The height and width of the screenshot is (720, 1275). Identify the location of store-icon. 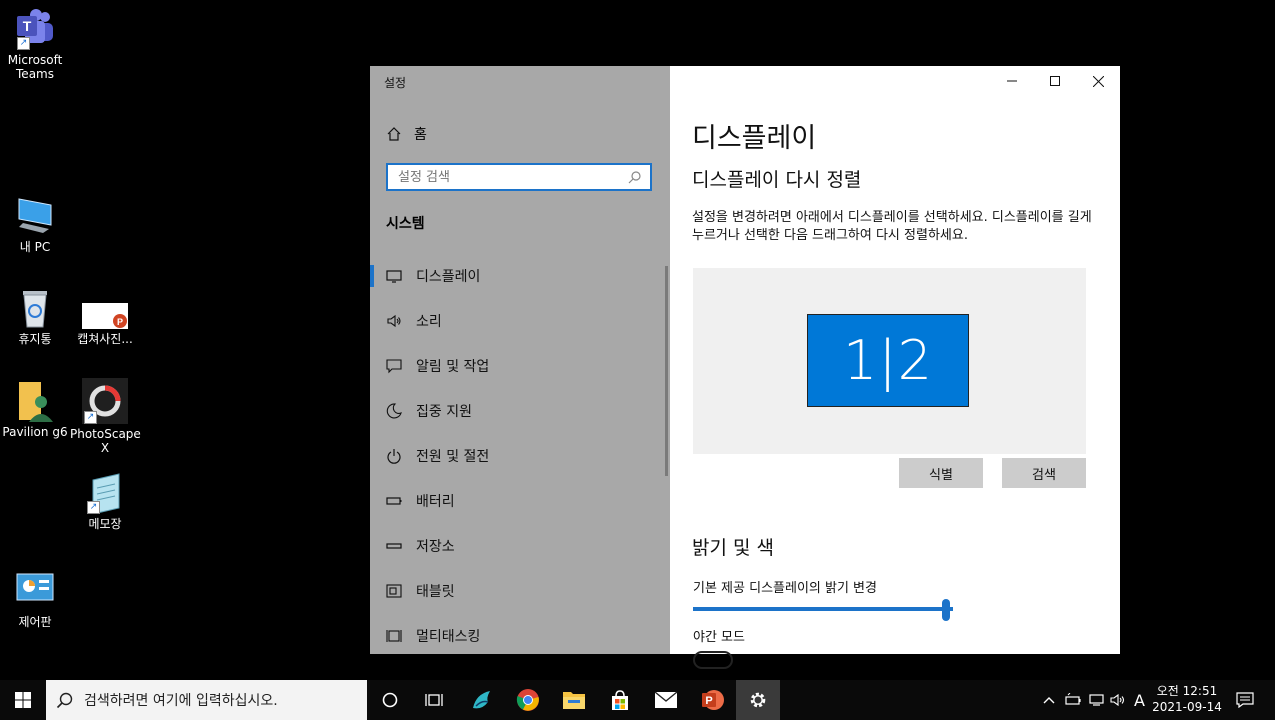
(620, 700).